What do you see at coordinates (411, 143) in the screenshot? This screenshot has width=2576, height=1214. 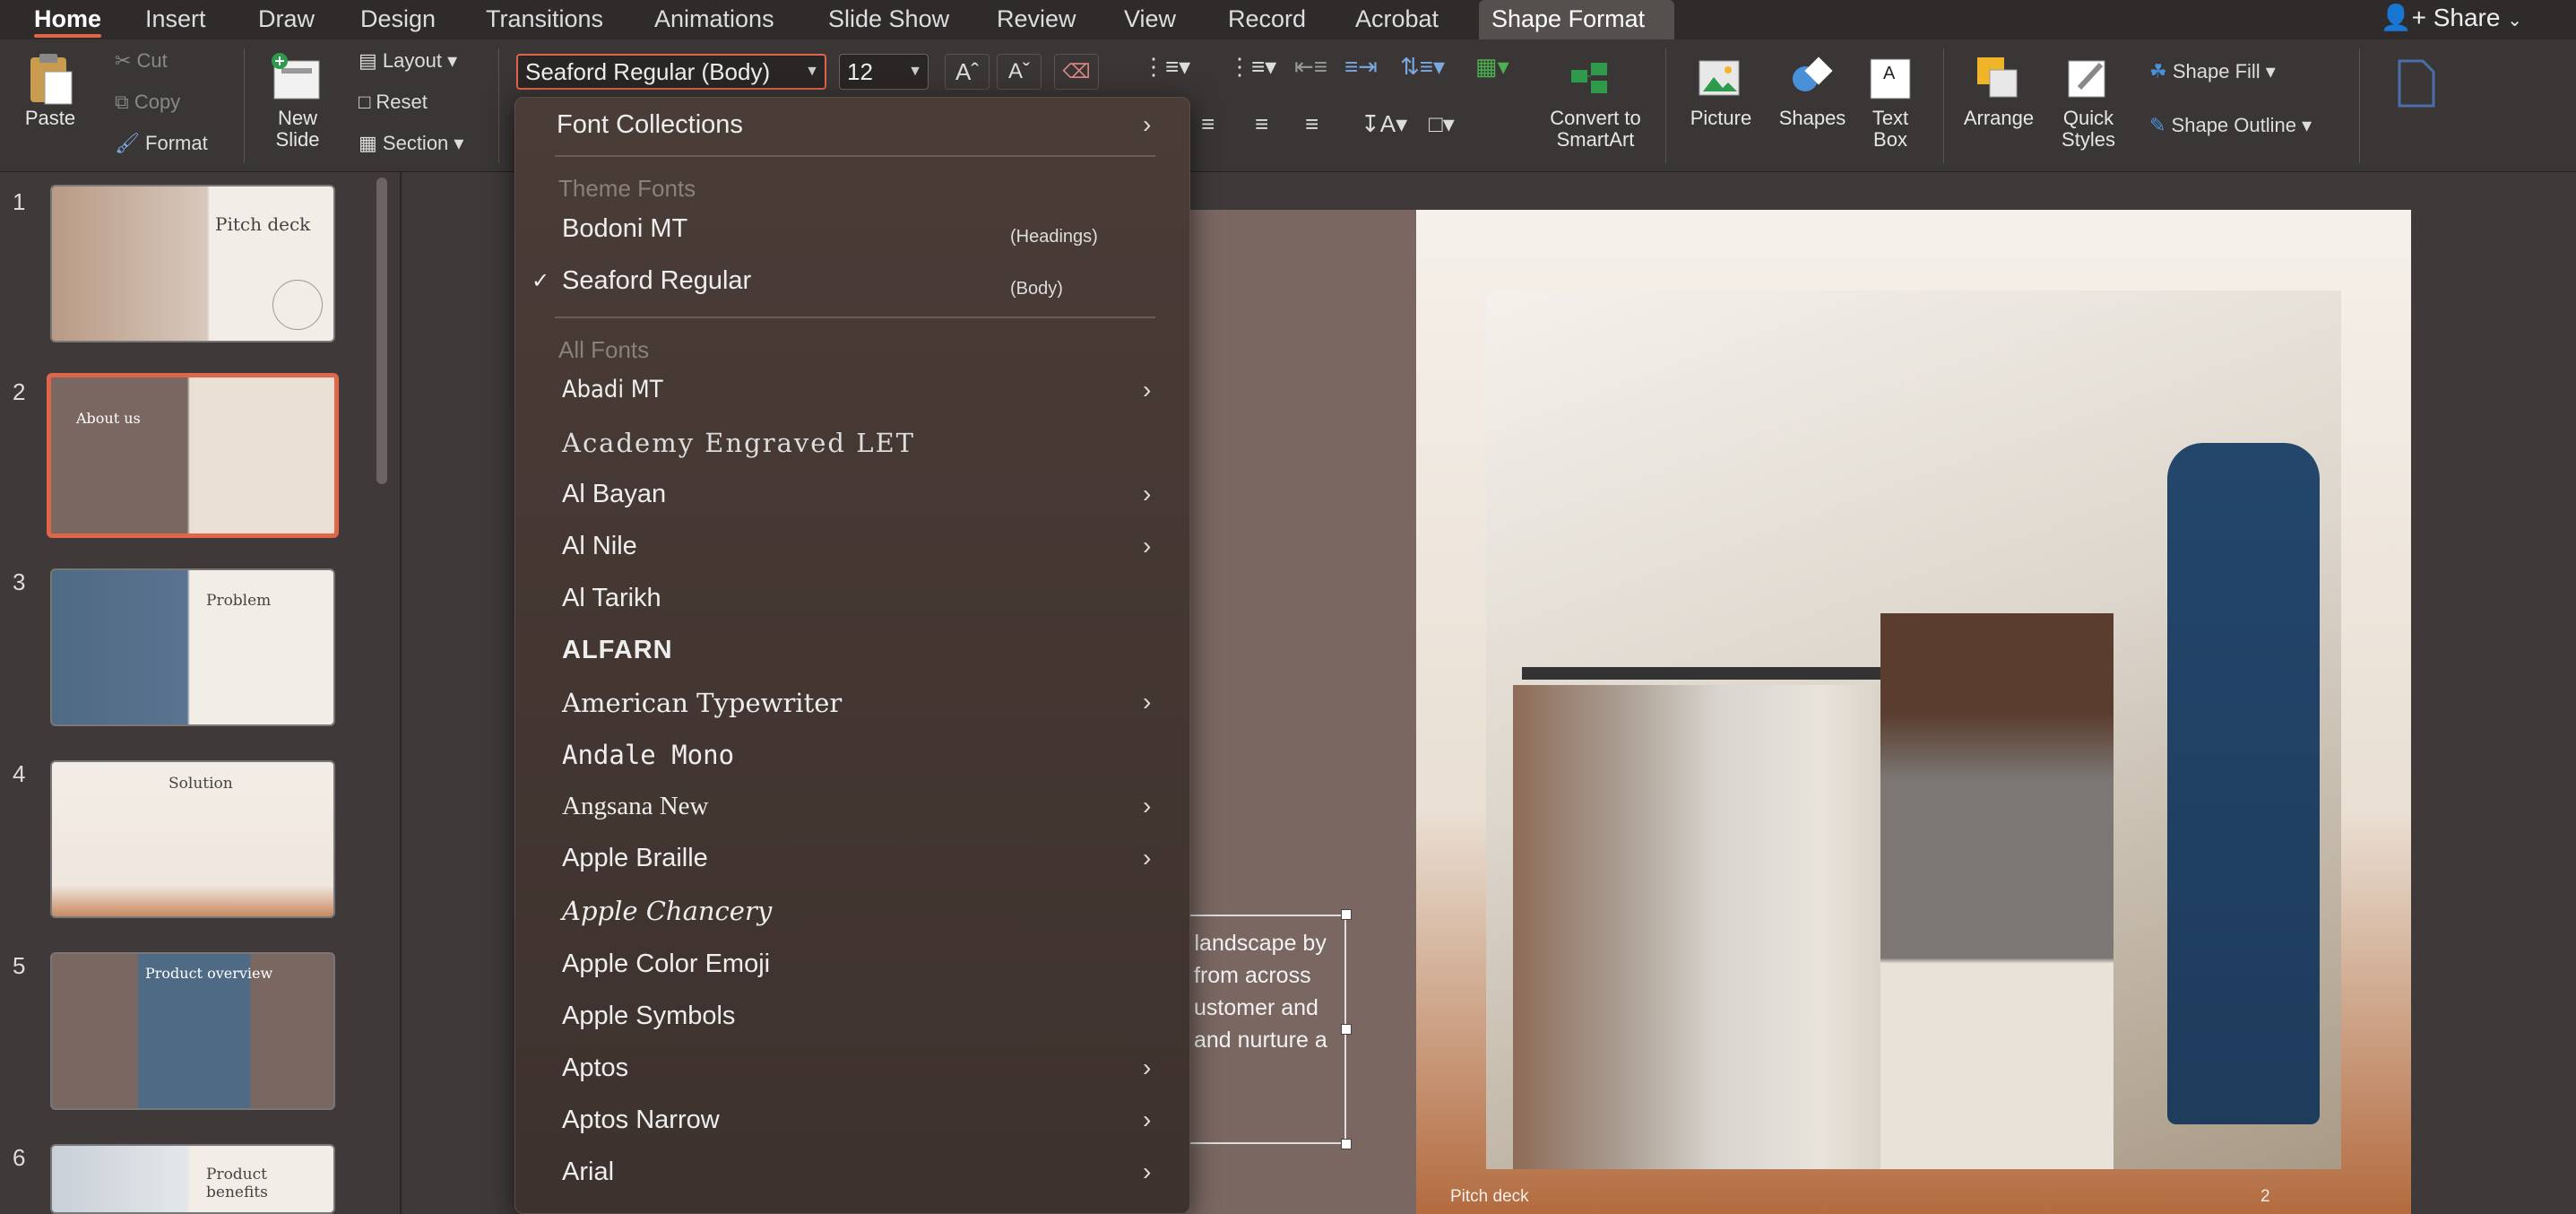 I see `section-button: ▦ Section ▾` at bounding box center [411, 143].